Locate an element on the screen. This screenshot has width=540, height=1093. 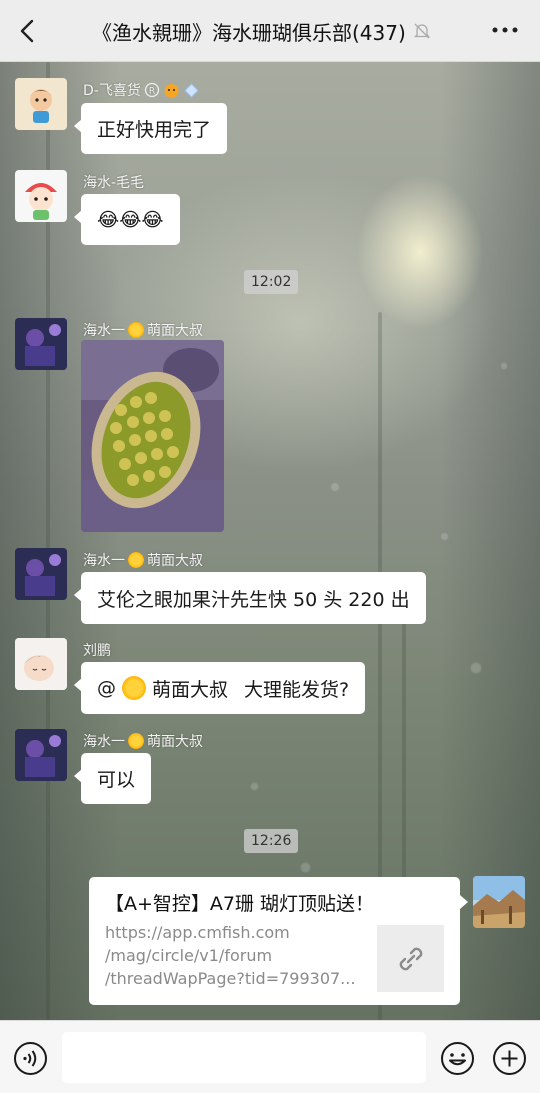
message-bubble: 艾伦之眼加果汁先生快 50 头 220 出 is located at coordinates (250, 598).